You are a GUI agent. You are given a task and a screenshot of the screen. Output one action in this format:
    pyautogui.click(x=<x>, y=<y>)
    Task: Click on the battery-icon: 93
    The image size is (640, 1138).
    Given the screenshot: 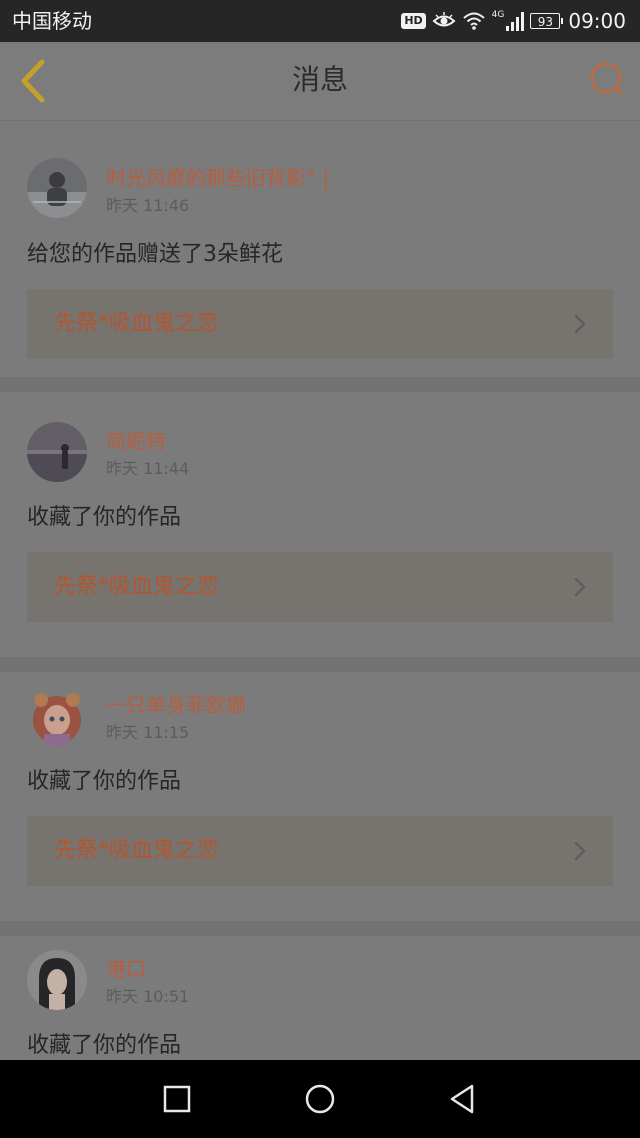 What is the action you would take?
    pyautogui.click(x=547, y=21)
    